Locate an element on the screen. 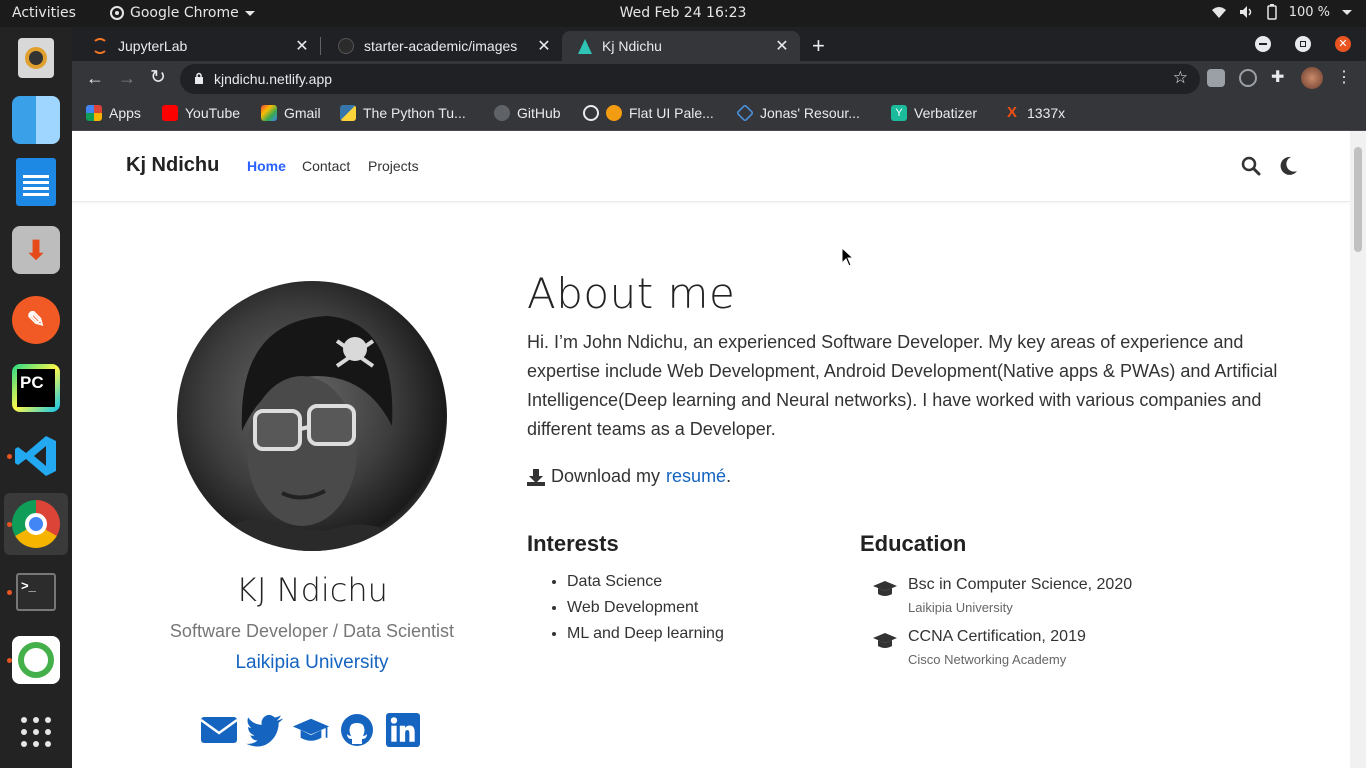  bookmark-youtube: YouTube is located at coordinates (201, 113).